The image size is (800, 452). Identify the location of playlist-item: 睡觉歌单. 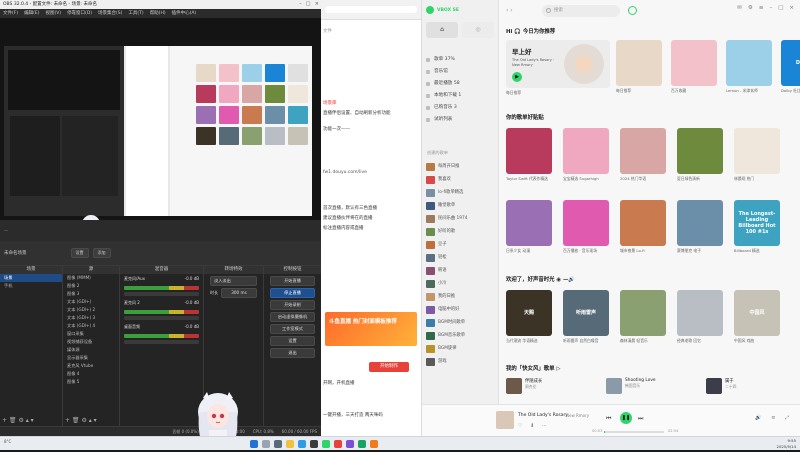
(460, 205).